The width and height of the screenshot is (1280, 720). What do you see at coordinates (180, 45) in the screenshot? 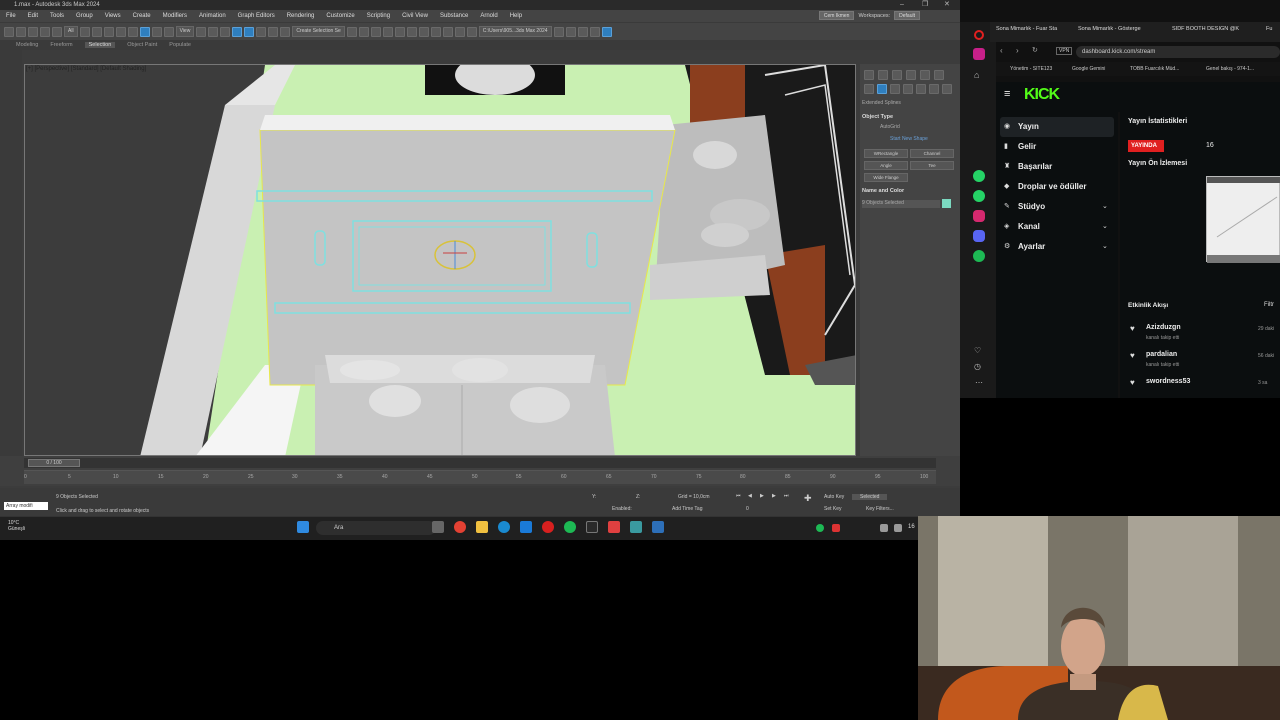
I see `ribbon-tab-populate: Populate` at bounding box center [180, 45].